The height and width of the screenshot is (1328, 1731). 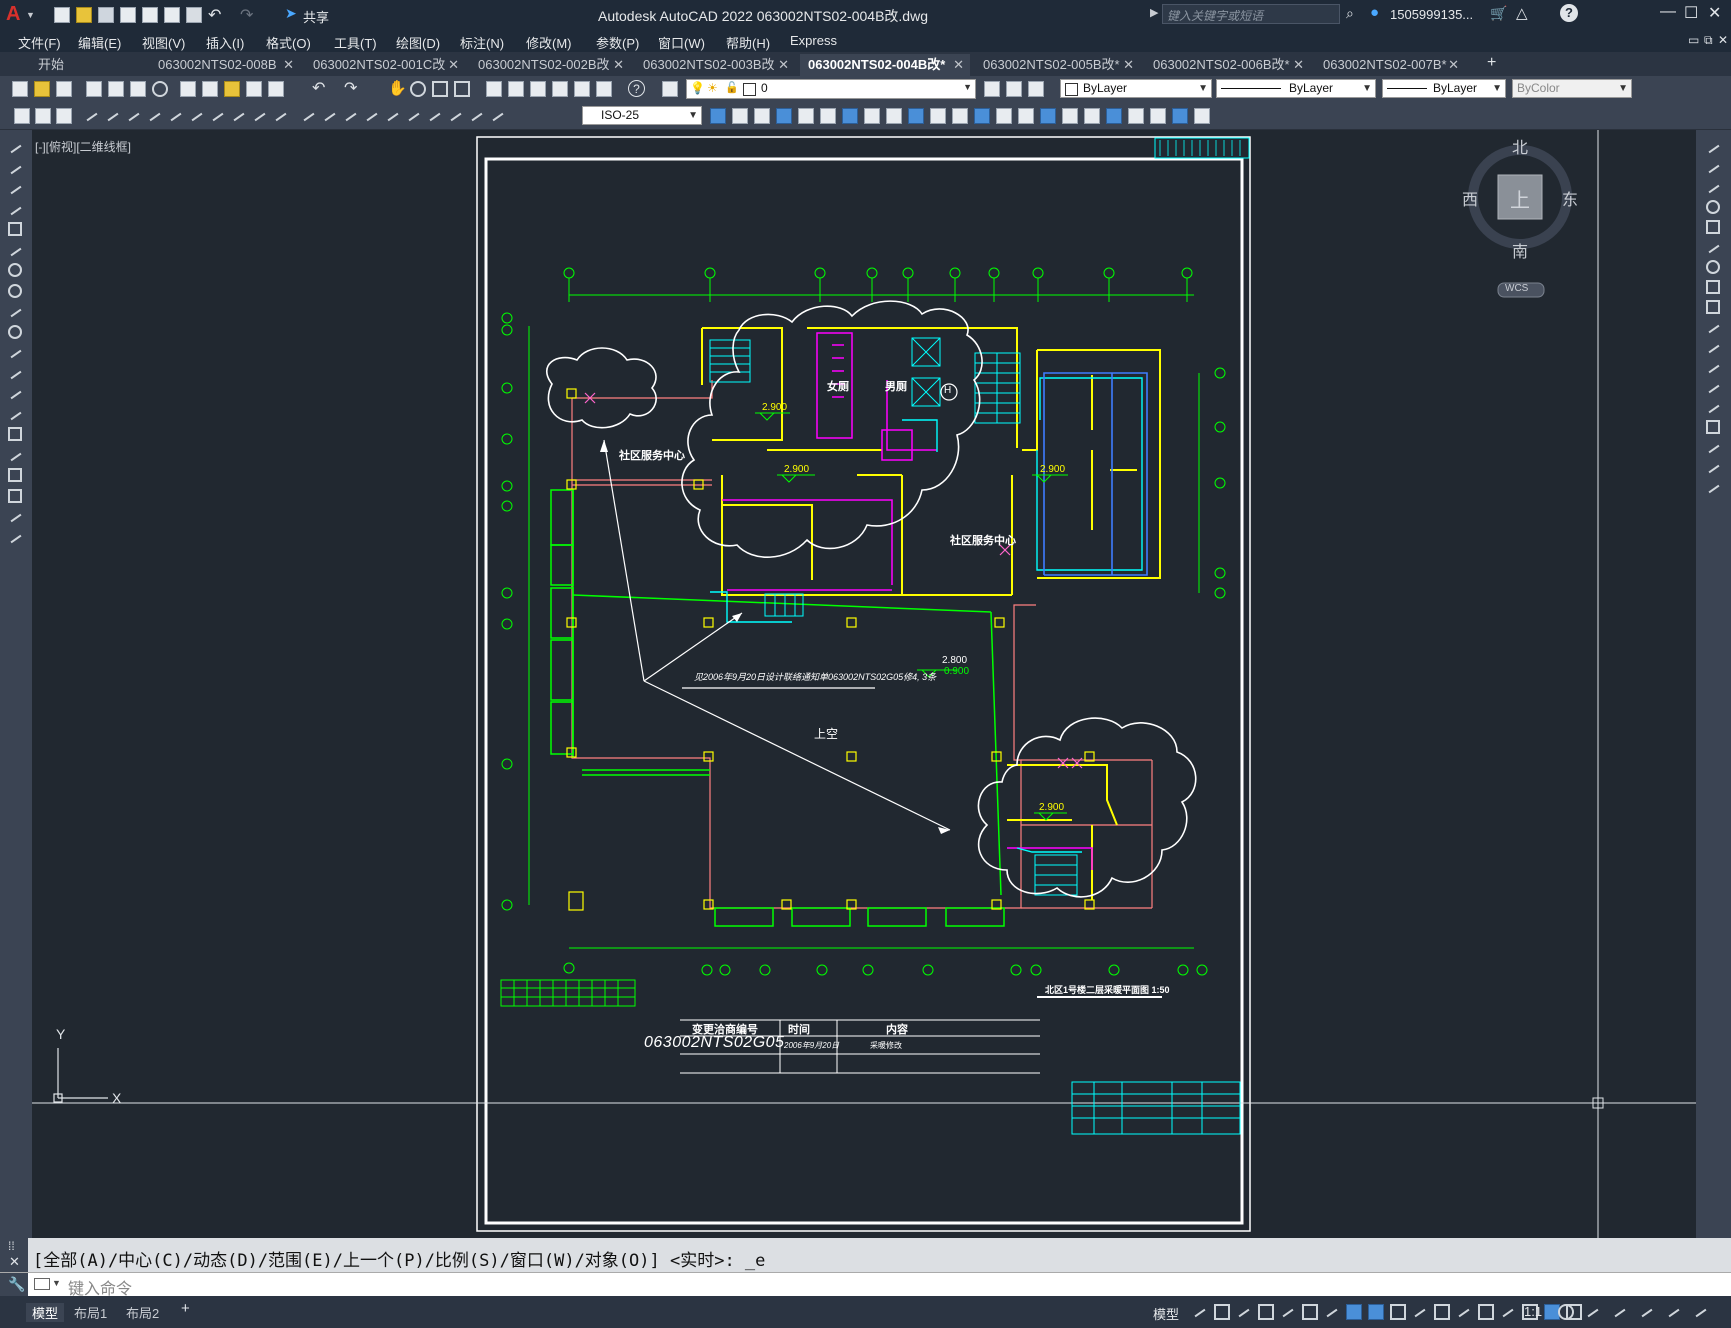 What do you see at coordinates (1004, 116) in the screenshot?
I see `tool-j-icon` at bounding box center [1004, 116].